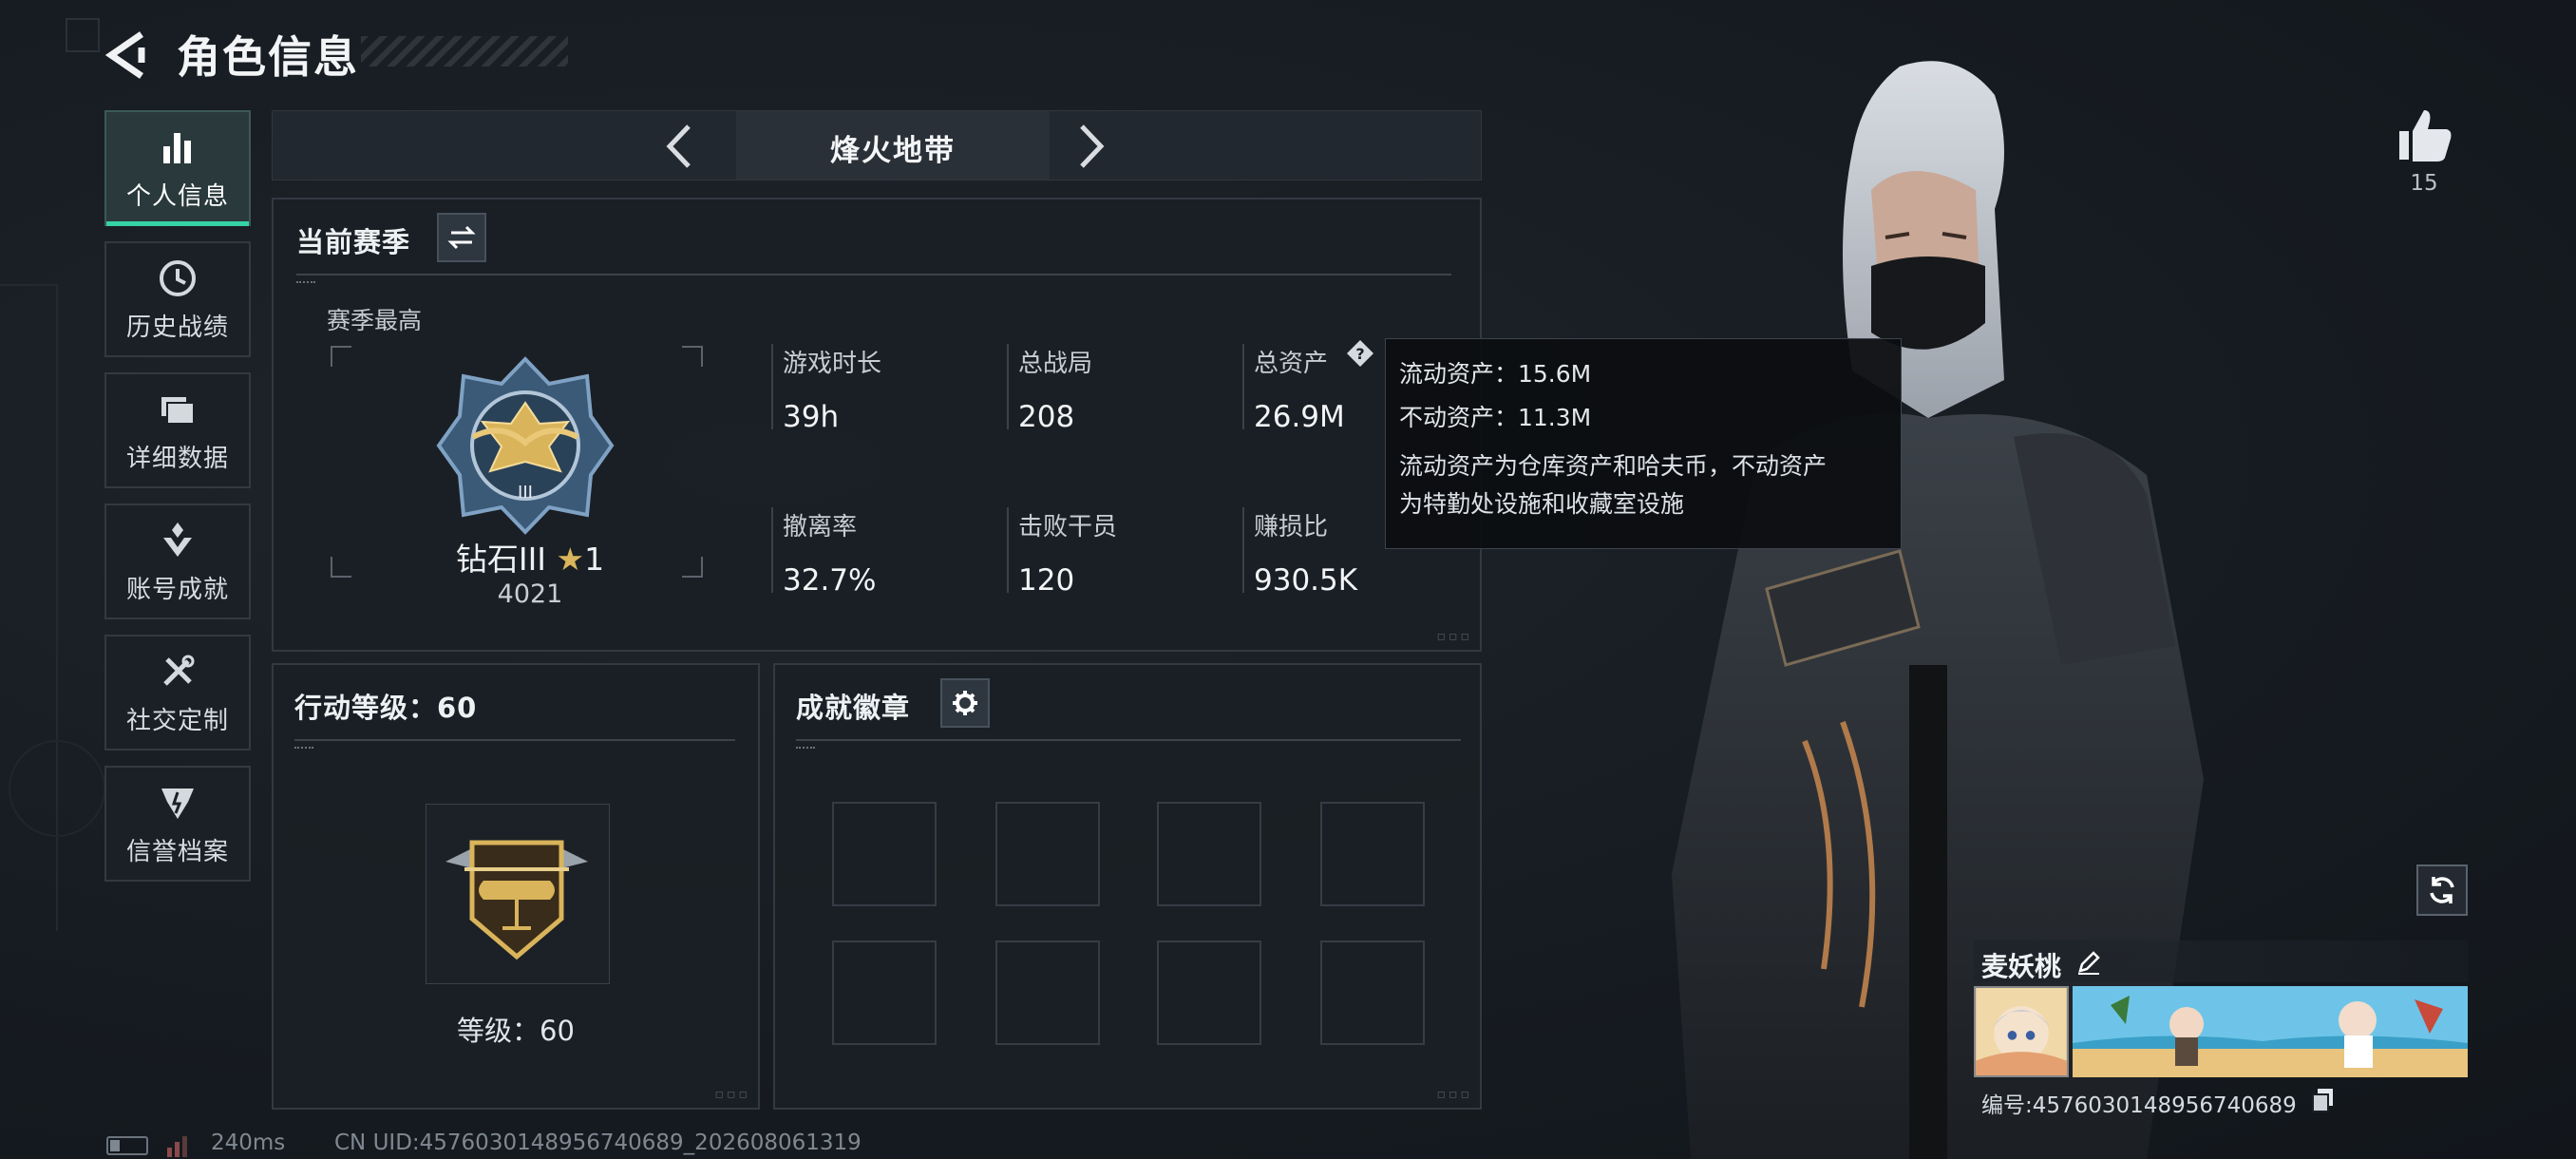  I want to click on season-title: 当前赛季, so click(353, 242).